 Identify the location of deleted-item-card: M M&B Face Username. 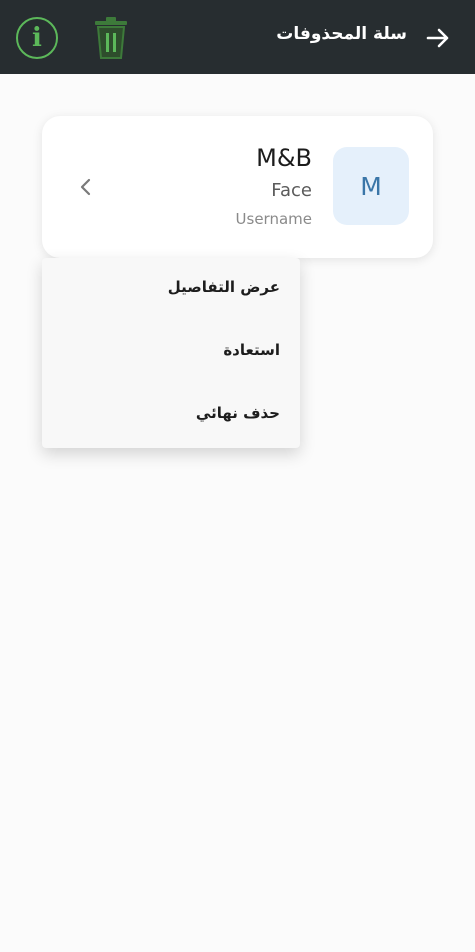
(237, 187).